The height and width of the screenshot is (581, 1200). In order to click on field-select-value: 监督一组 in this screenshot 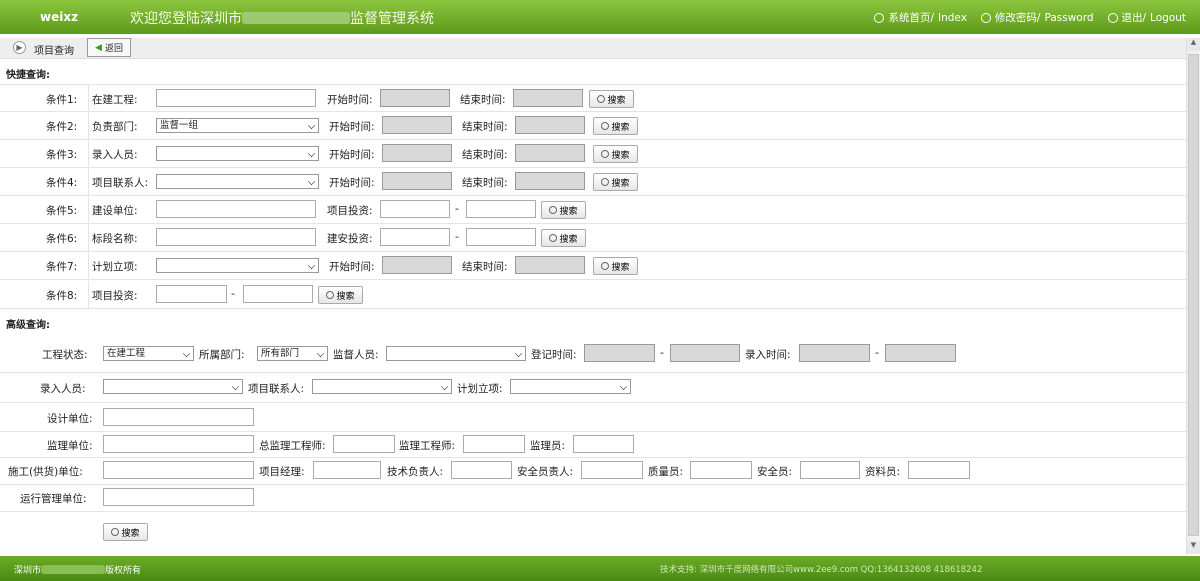, I will do `click(179, 125)`.